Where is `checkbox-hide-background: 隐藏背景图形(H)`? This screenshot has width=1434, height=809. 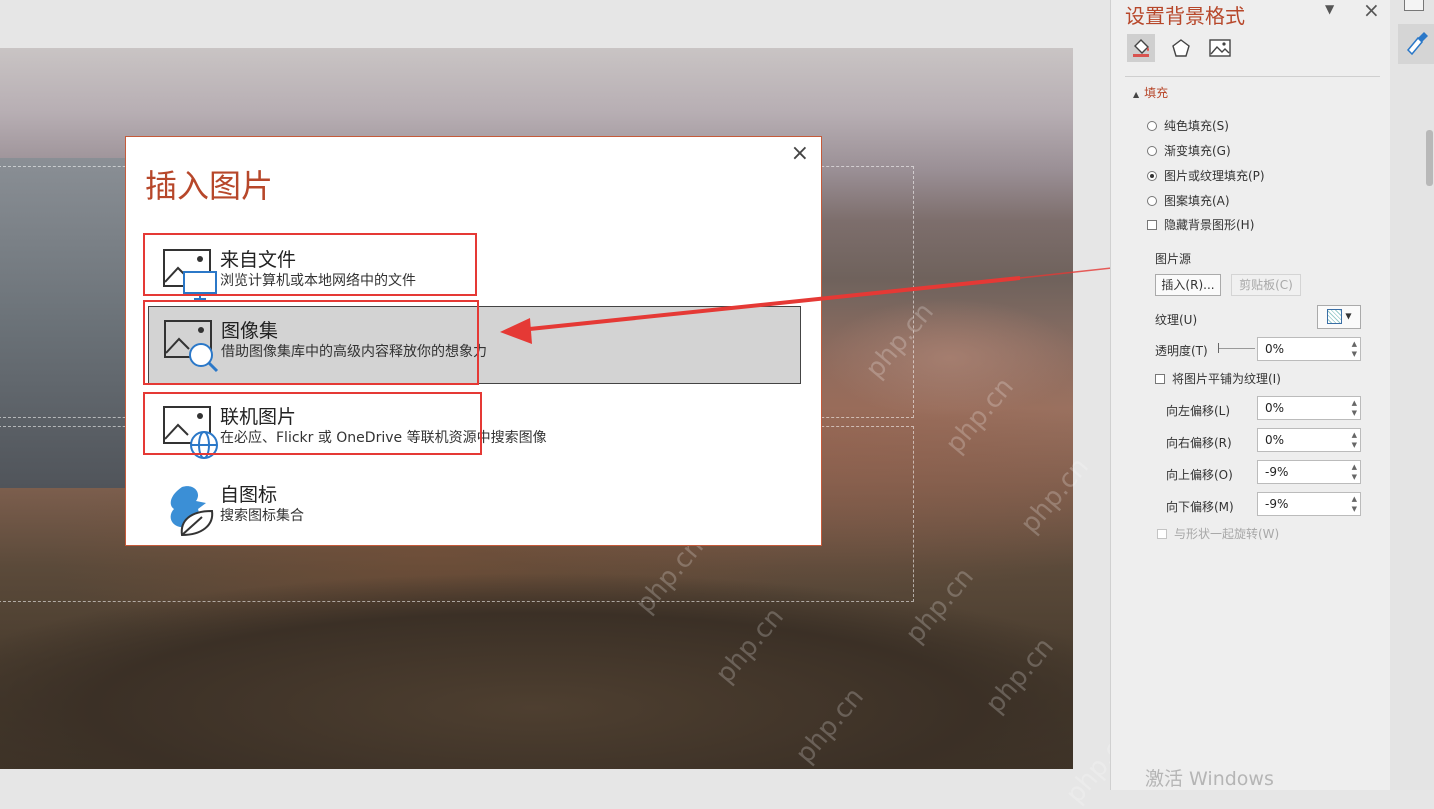
checkbox-hide-background: 隐藏背景图形(H) is located at coordinates (1200, 224).